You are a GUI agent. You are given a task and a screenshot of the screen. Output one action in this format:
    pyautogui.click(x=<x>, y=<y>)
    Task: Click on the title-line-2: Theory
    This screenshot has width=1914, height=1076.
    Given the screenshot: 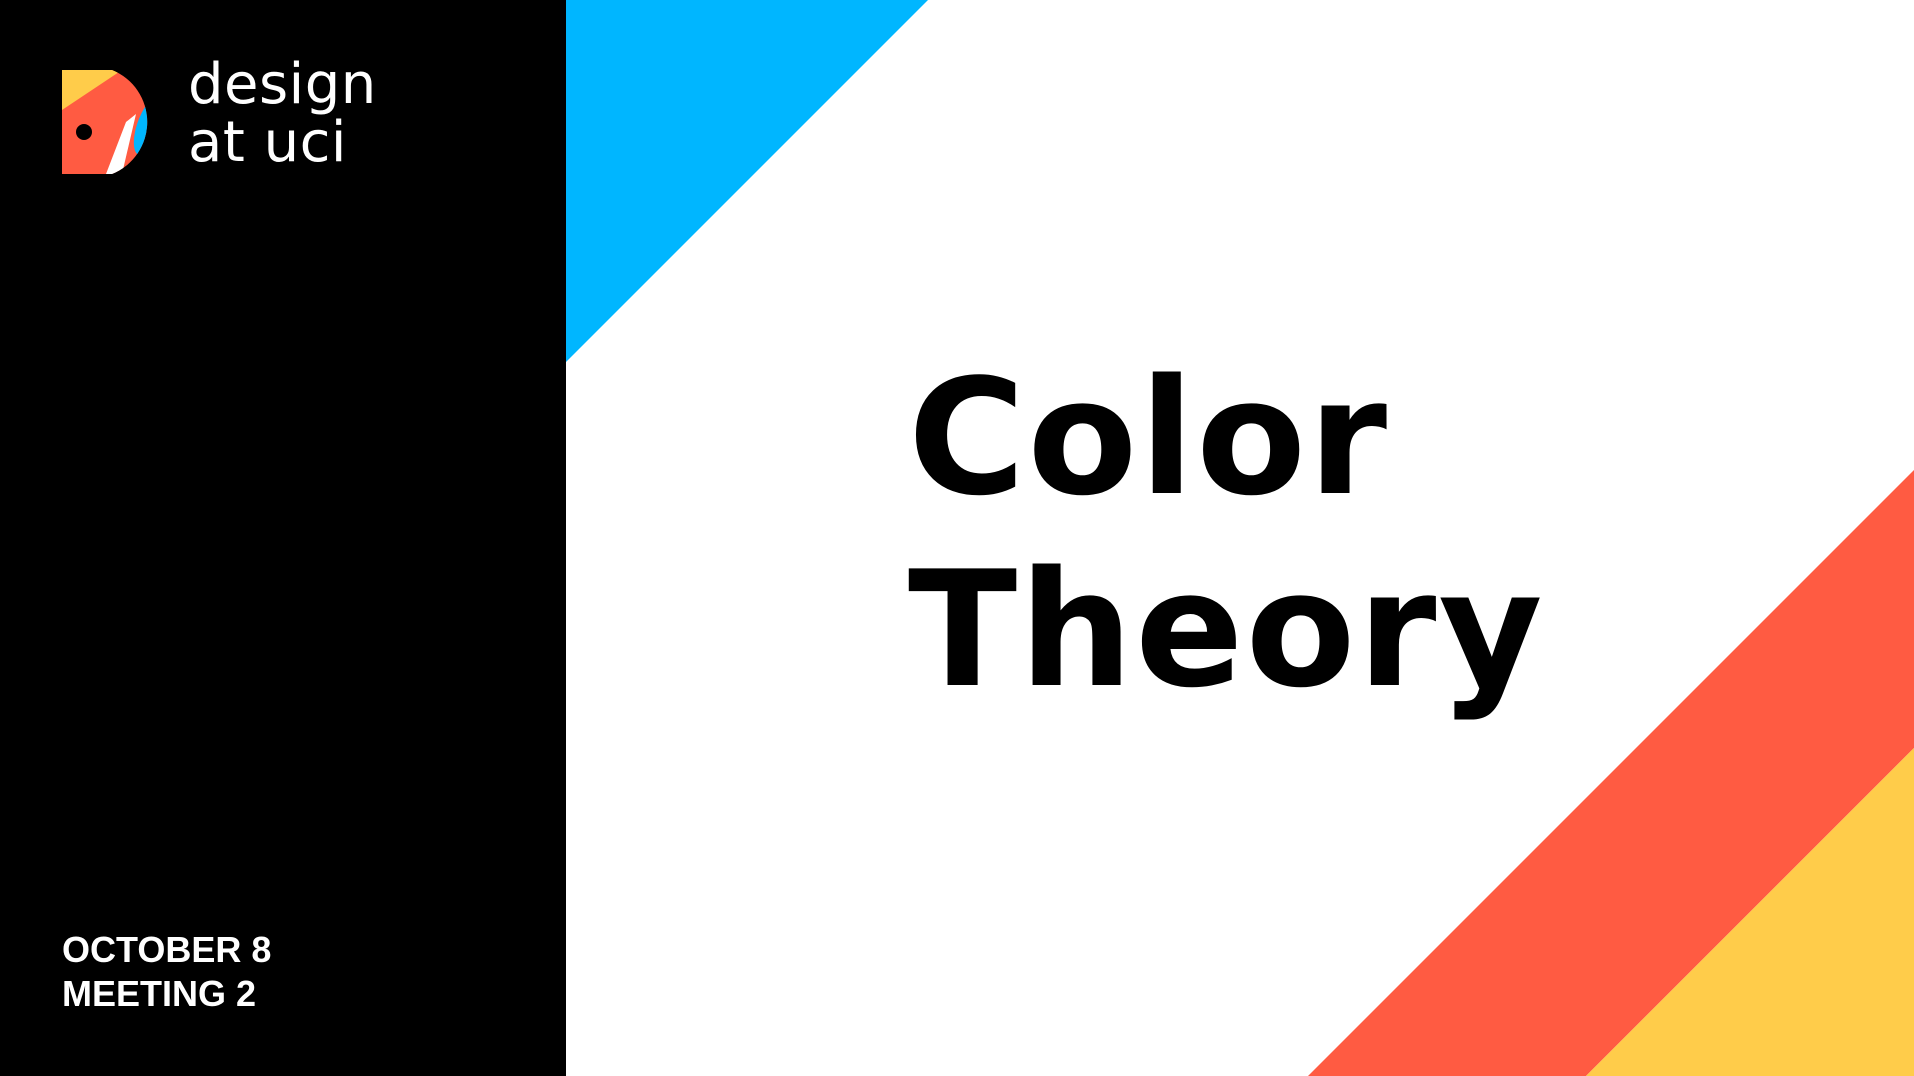 What is the action you would take?
    pyautogui.click(x=1226, y=629)
    